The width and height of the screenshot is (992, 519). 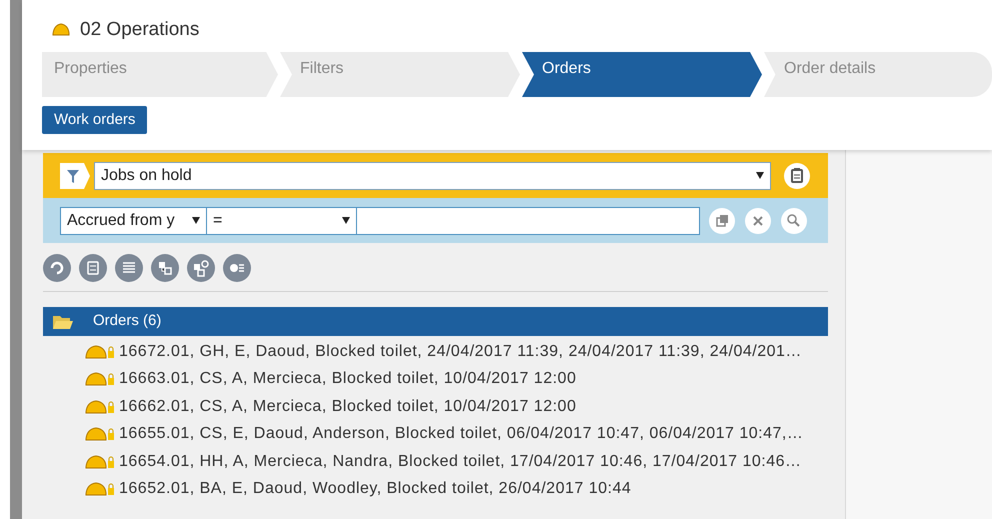 I want to click on copy-icon, so click(x=722, y=220).